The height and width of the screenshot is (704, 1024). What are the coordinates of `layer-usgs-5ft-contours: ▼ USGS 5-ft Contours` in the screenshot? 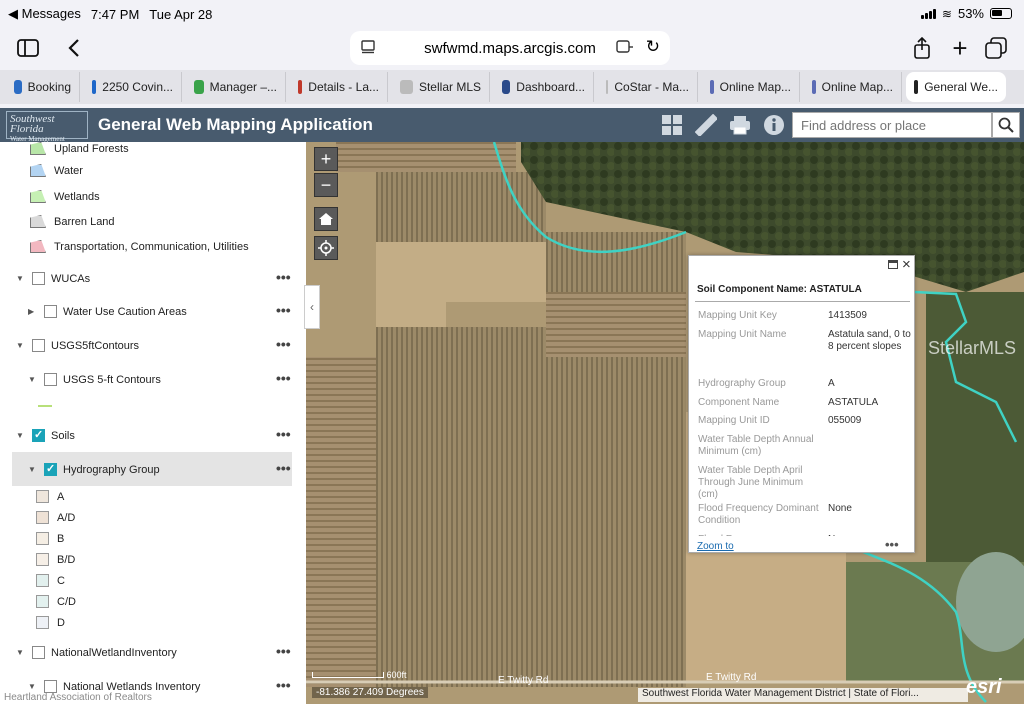 It's located at (94, 379).